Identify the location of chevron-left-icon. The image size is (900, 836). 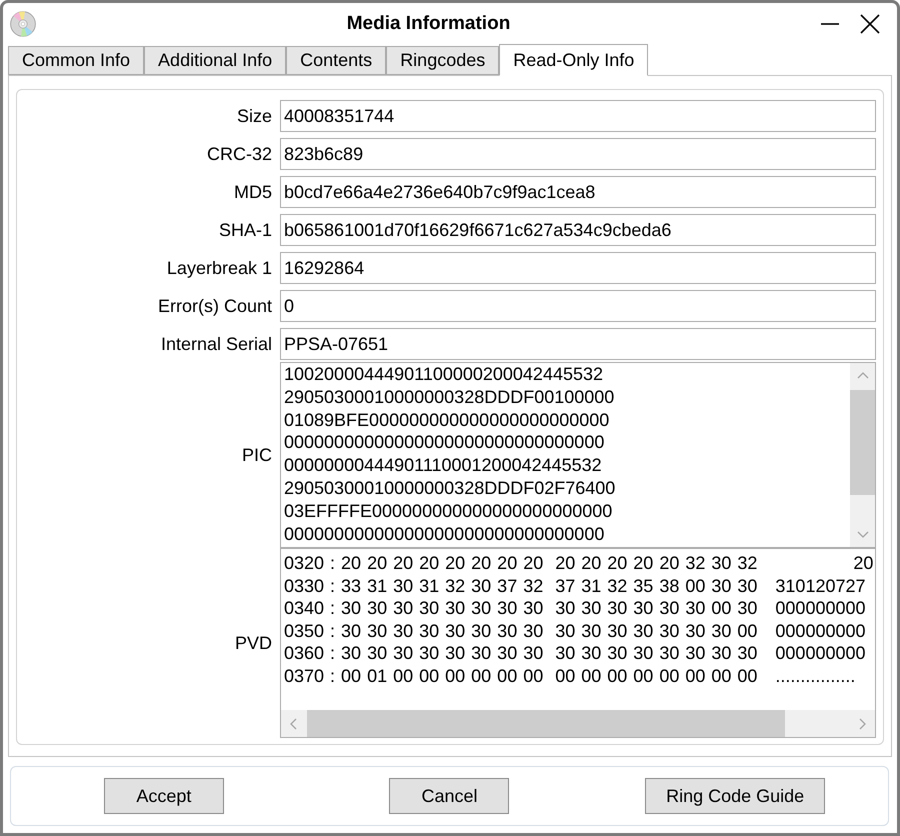
(293, 724).